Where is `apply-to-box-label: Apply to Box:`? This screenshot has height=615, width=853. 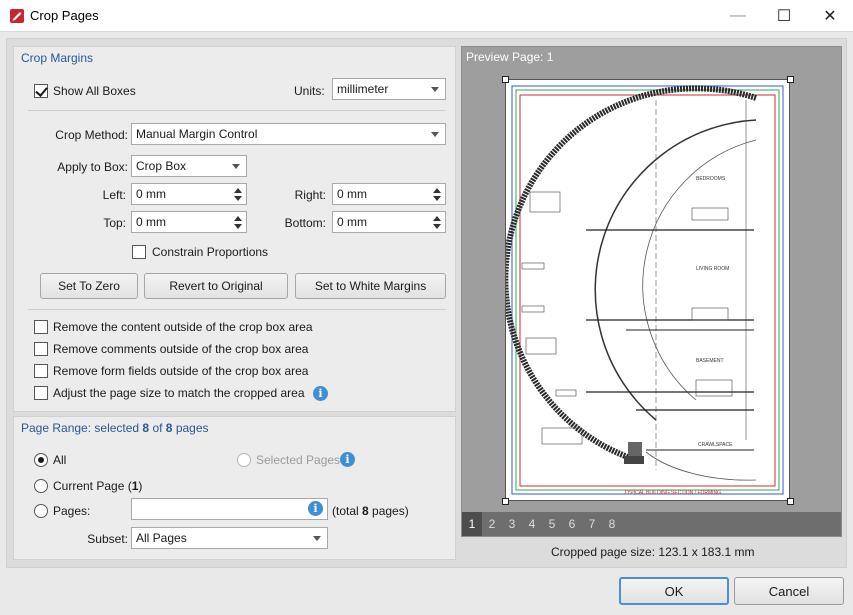
apply-to-box-label: Apply to Box: is located at coordinates (92, 167).